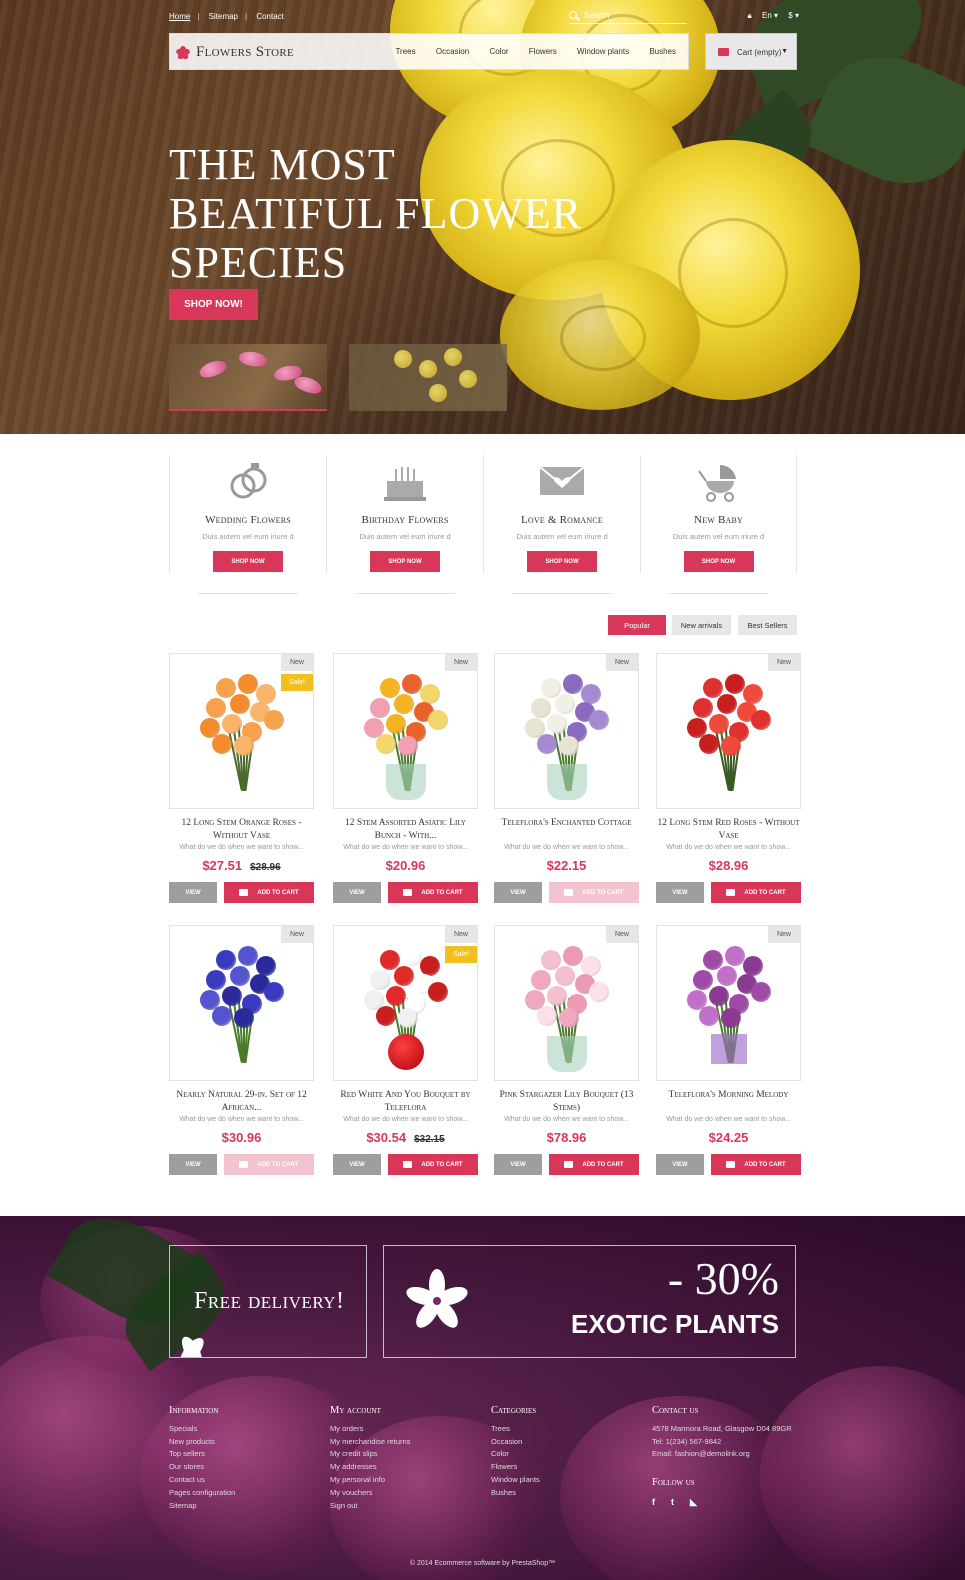 Image resolution: width=965 pixels, height=1580 pixels. What do you see at coordinates (515, 1429) in the screenshot?
I see `footer-link: Trees` at bounding box center [515, 1429].